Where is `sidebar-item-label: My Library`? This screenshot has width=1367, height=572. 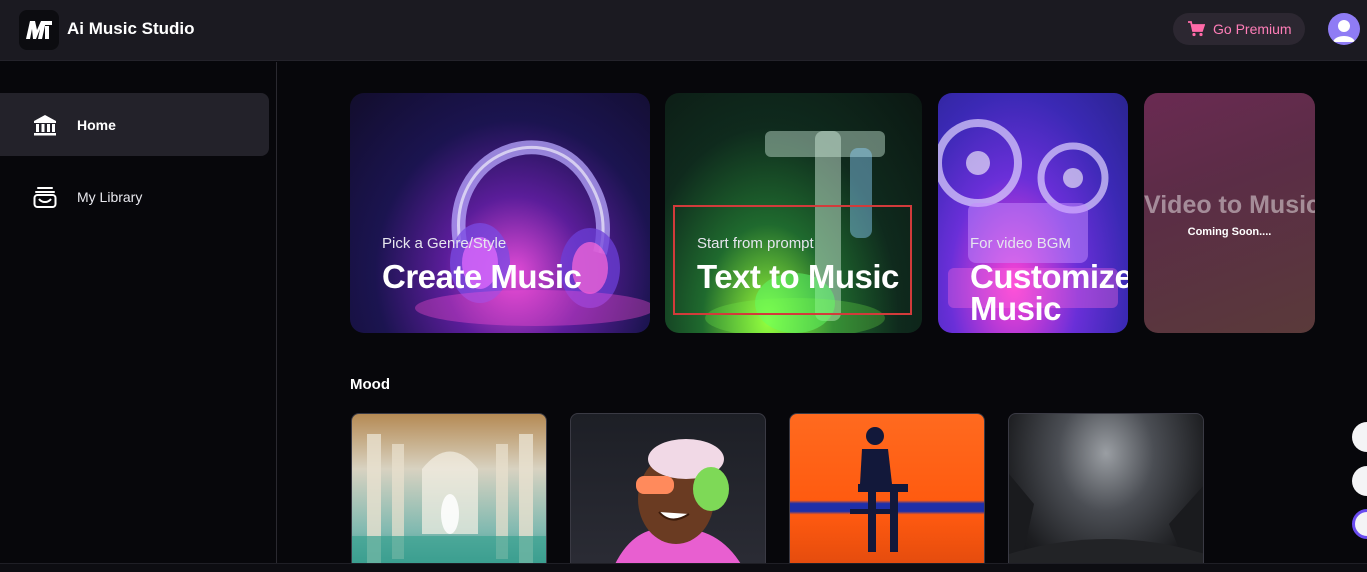
sidebar-item-label: My Library is located at coordinates (110, 196).